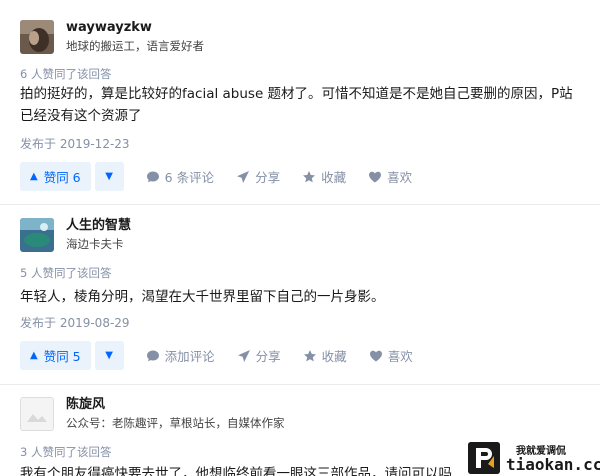  What do you see at coordinates (189, 177) in the screenshot?
I see `comment-label: 6 条评论` at bounding box center [189, 177].